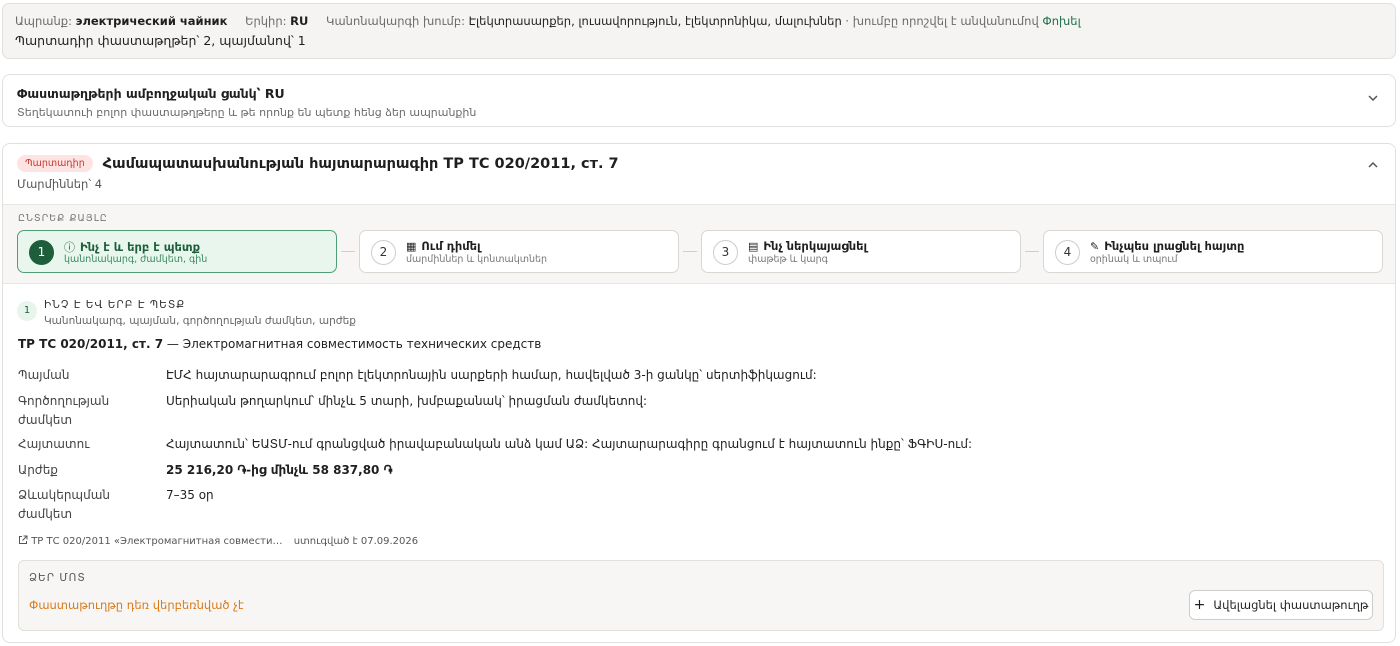 Image resolution: width=1400 pixels, height=646 pixels. What do you see at coordinates (140, 247) in the screenshot?
I see `step-title: Ինչ է և երբ է պետք` at bounding box center [140, 247].